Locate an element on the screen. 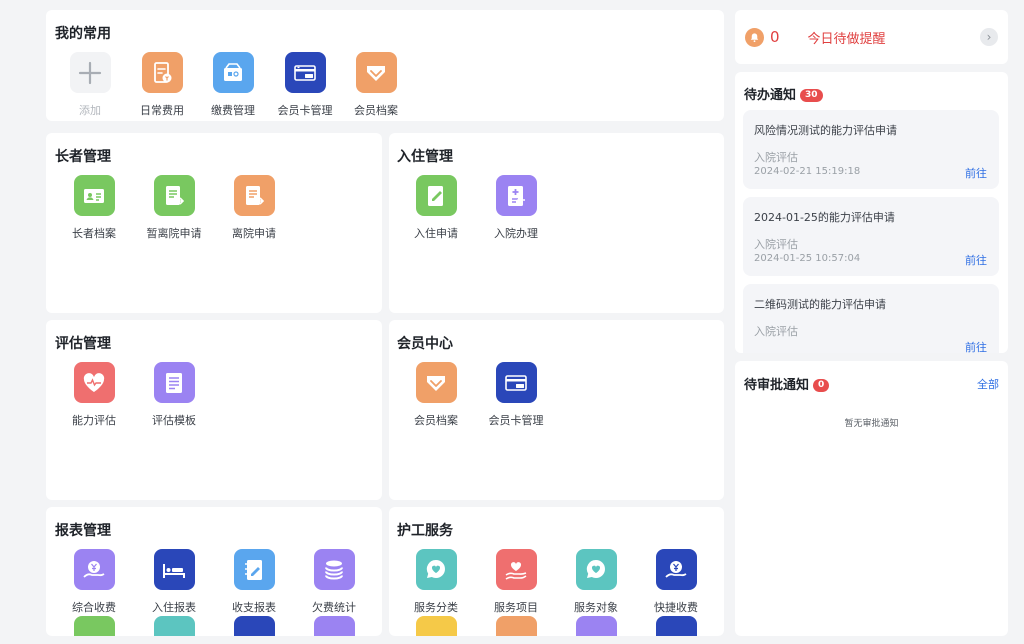 The width and height of the screenshot is (1024, 644). admission-processing-label: 入院办理 is located at coordinates (516, 233).